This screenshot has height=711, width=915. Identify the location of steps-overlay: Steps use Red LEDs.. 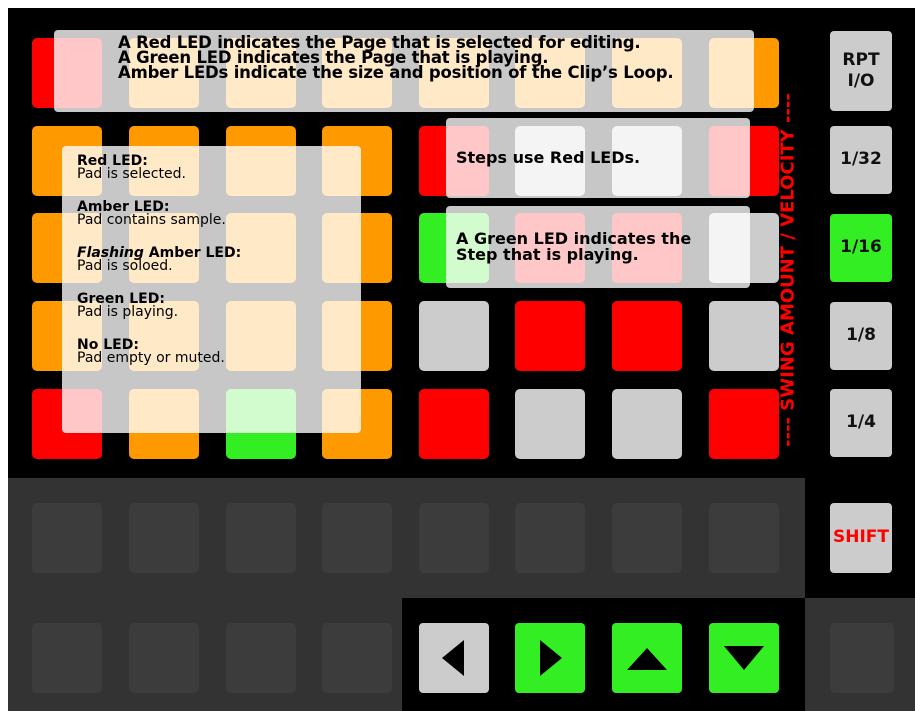
(598, 158).